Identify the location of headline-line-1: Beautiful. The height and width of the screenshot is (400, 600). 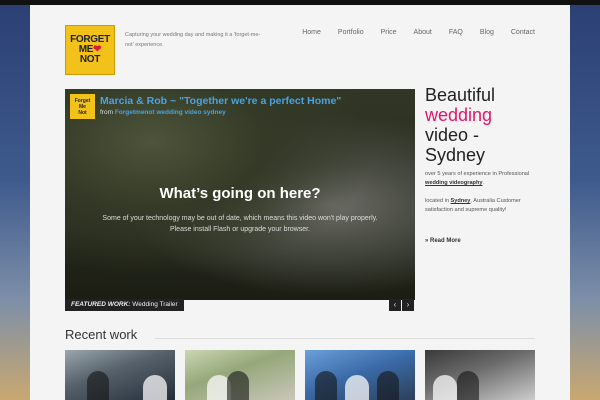
(460, 95).